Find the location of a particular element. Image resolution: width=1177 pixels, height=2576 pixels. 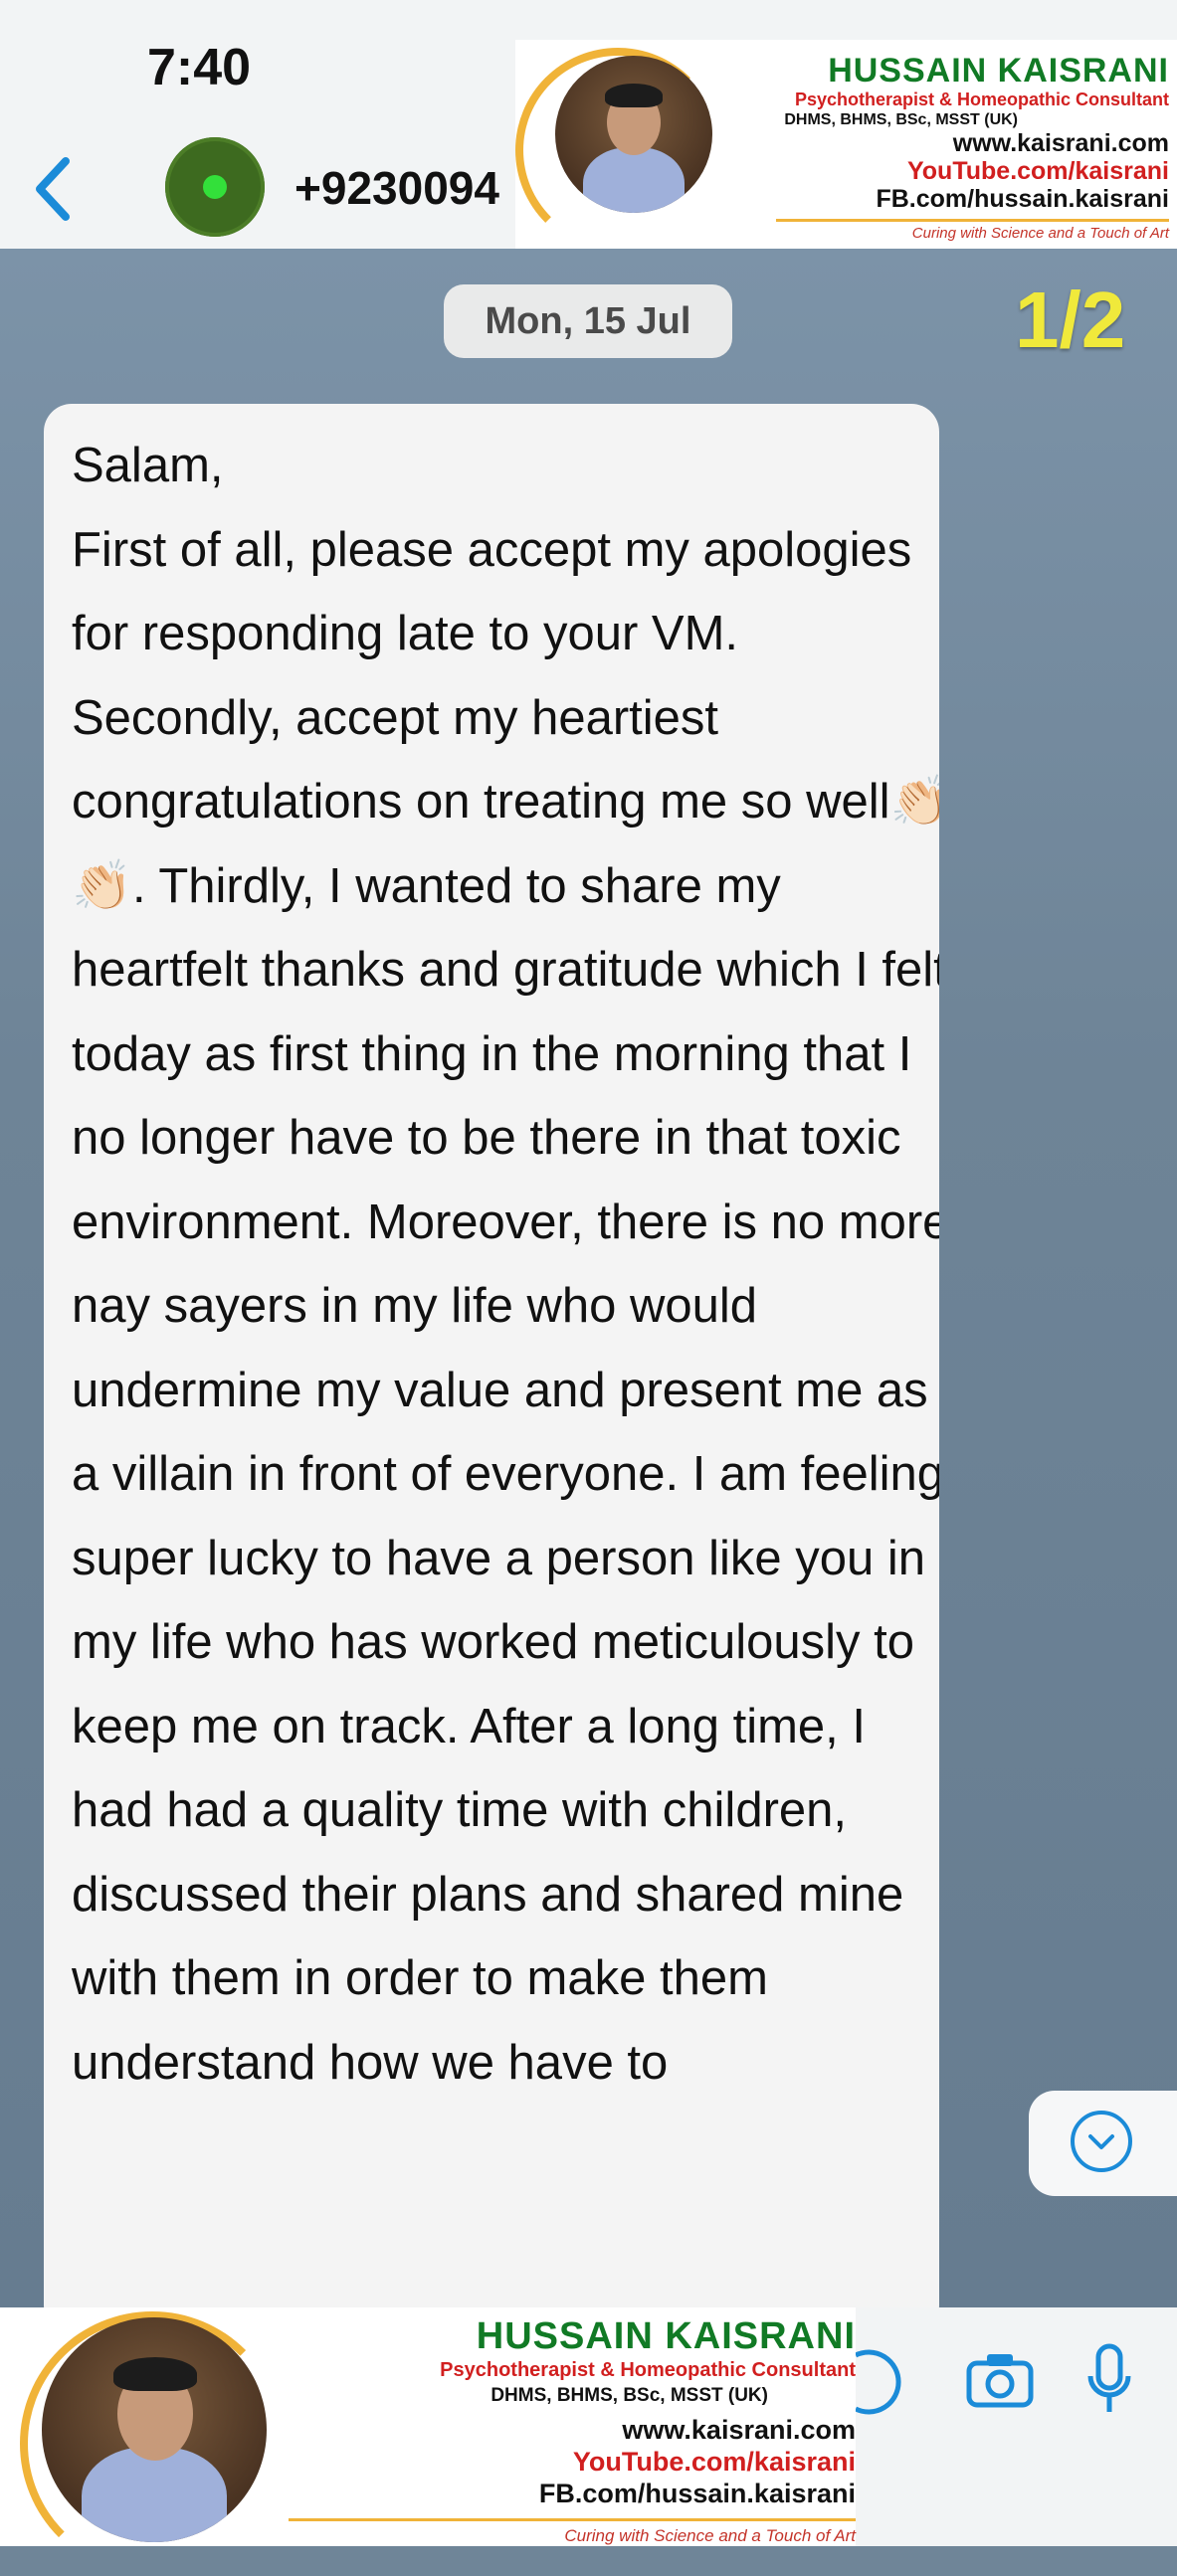

chevron-left-icon is located at coordinates (53, 189).